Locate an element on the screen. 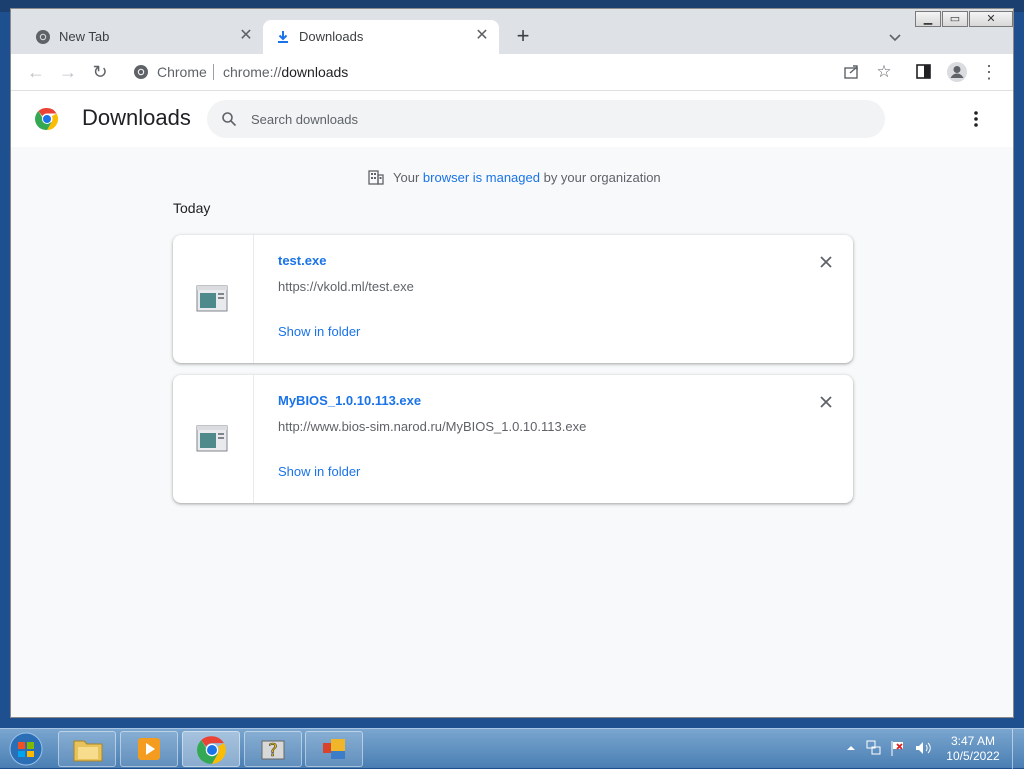  tab-new-tab: New Tab ✕ is located at coordinates (143, 37).